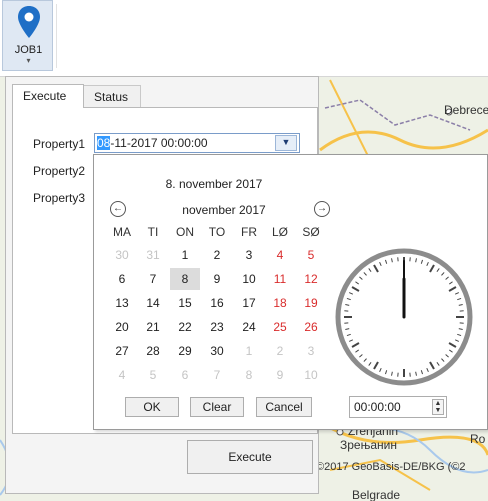 The image size is (488, 501). Describe the element at coordinates (59, 144) in the screenshot. I see `property1-label: Property1` at that location.